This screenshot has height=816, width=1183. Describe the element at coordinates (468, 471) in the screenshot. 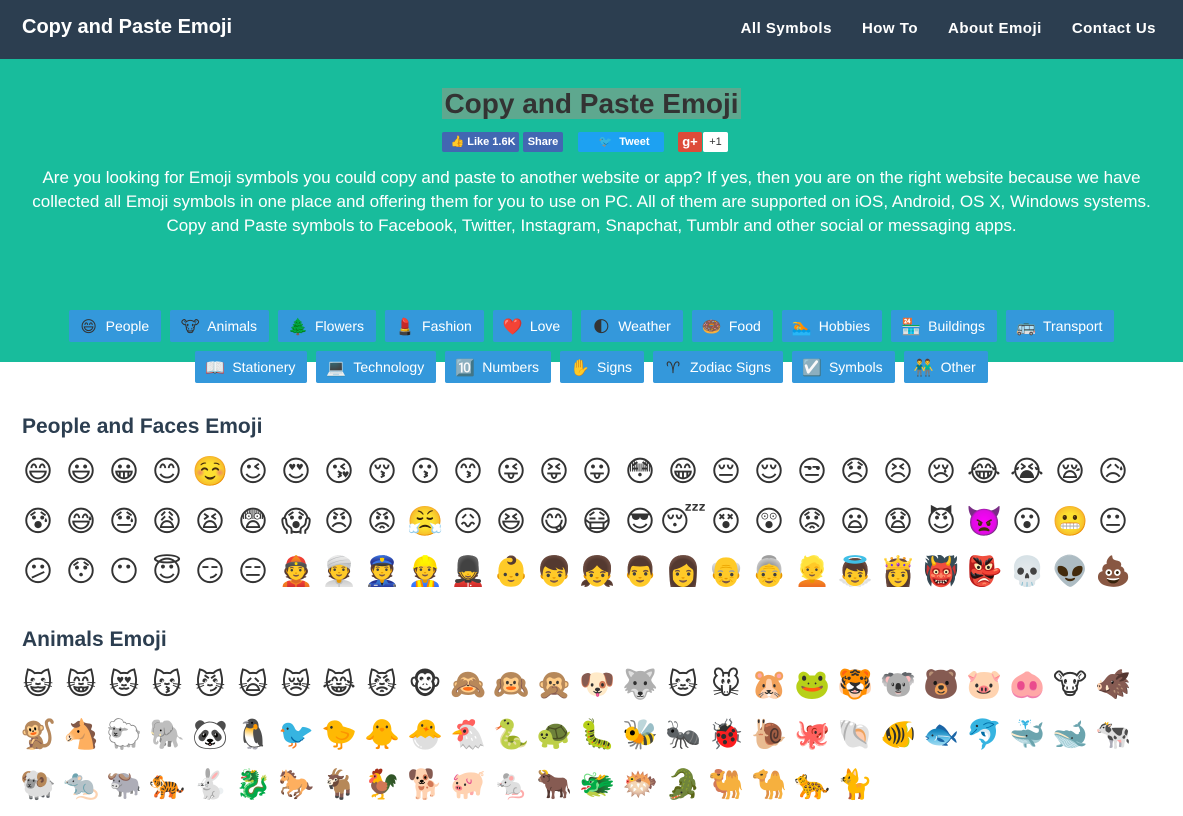

I see `emoji-item: 😙` at that location.